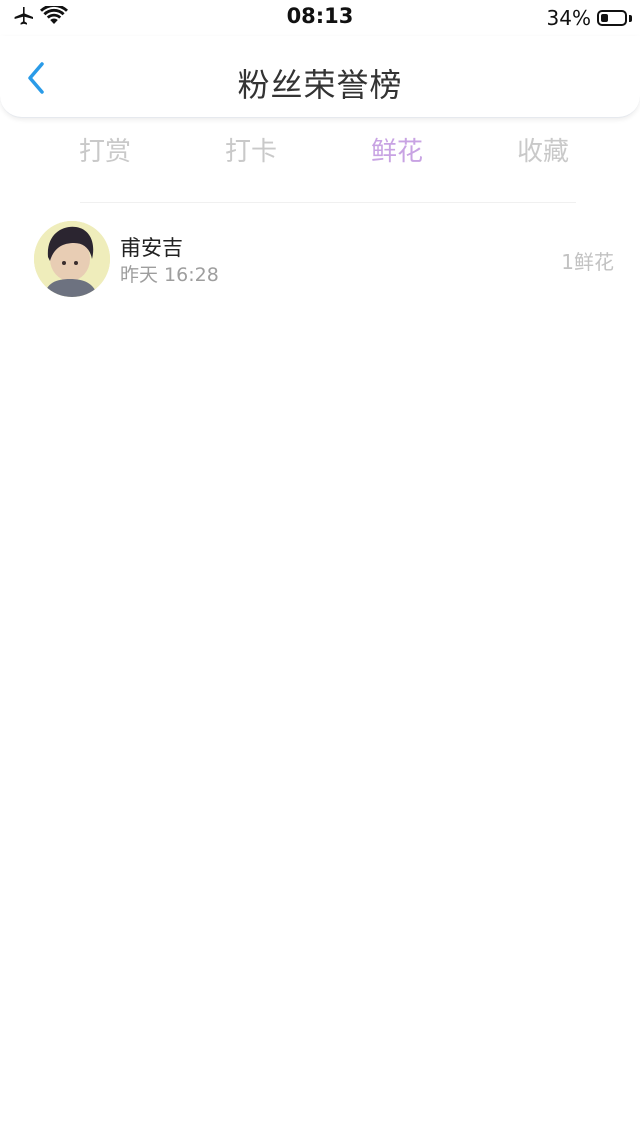  What do you see at coordinates (543, 152) in the screenshot?
I see `tab-favorites: 收藏` at bounding box center [543, 152].